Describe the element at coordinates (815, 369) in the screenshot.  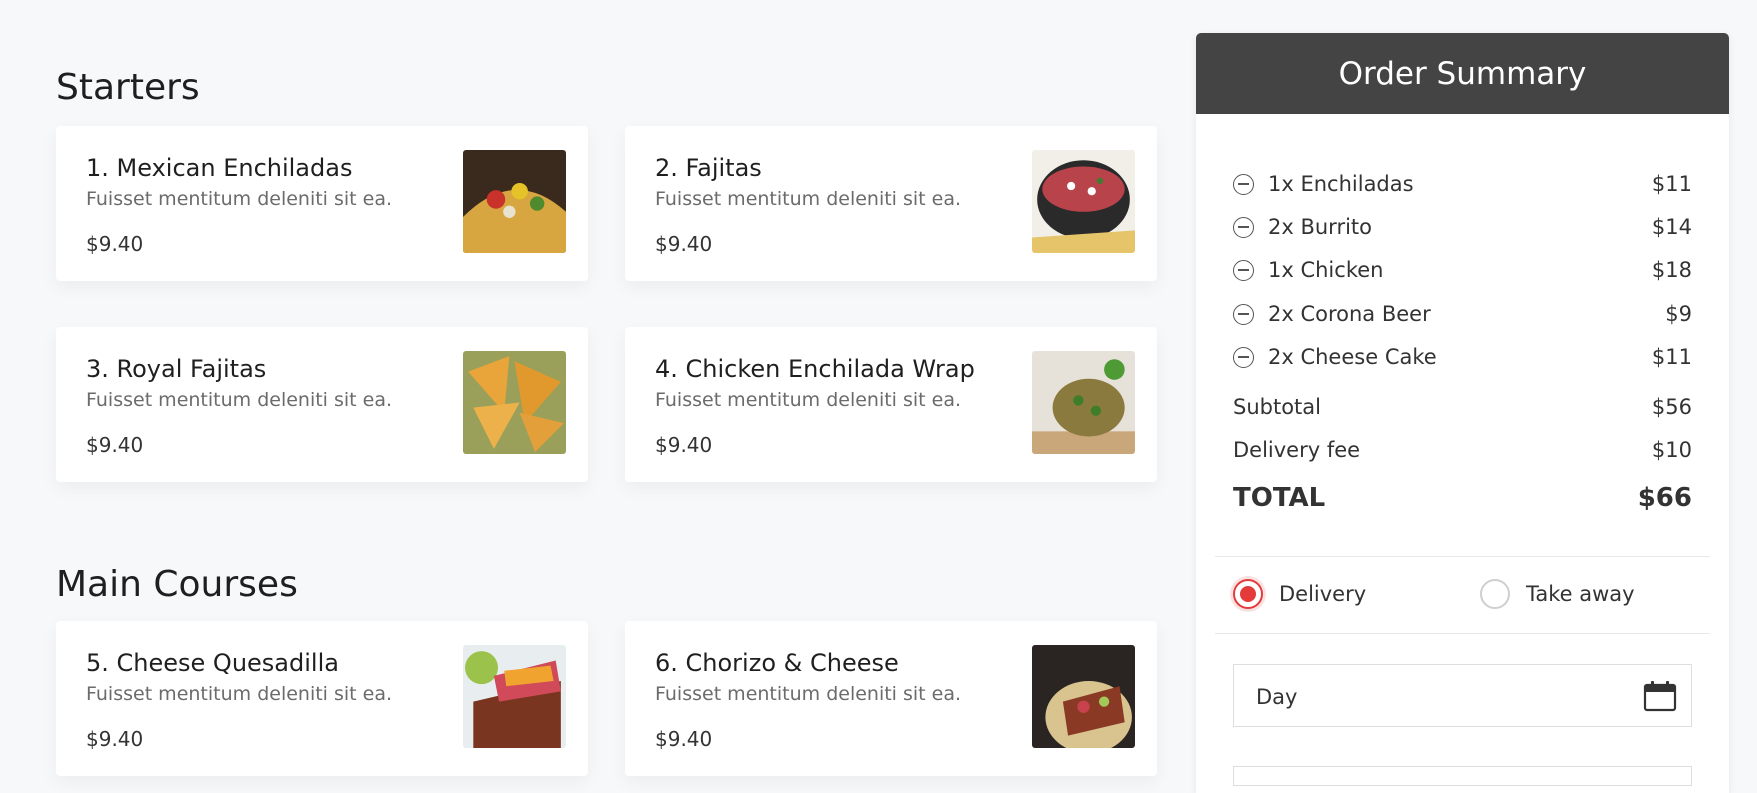
I see `menu-item-name: 4. Chicken Enchilada Wrap` at that location.